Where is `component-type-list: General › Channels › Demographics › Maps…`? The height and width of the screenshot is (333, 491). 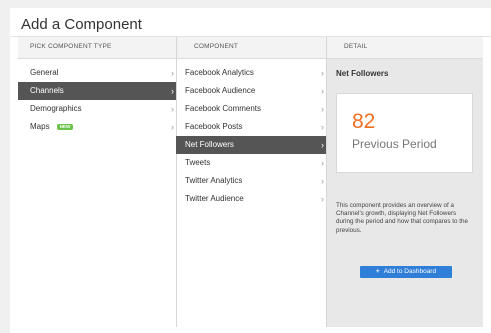
component-type-list: General › Channels › Demographics › Maps… is located at coordinates (97, 100).